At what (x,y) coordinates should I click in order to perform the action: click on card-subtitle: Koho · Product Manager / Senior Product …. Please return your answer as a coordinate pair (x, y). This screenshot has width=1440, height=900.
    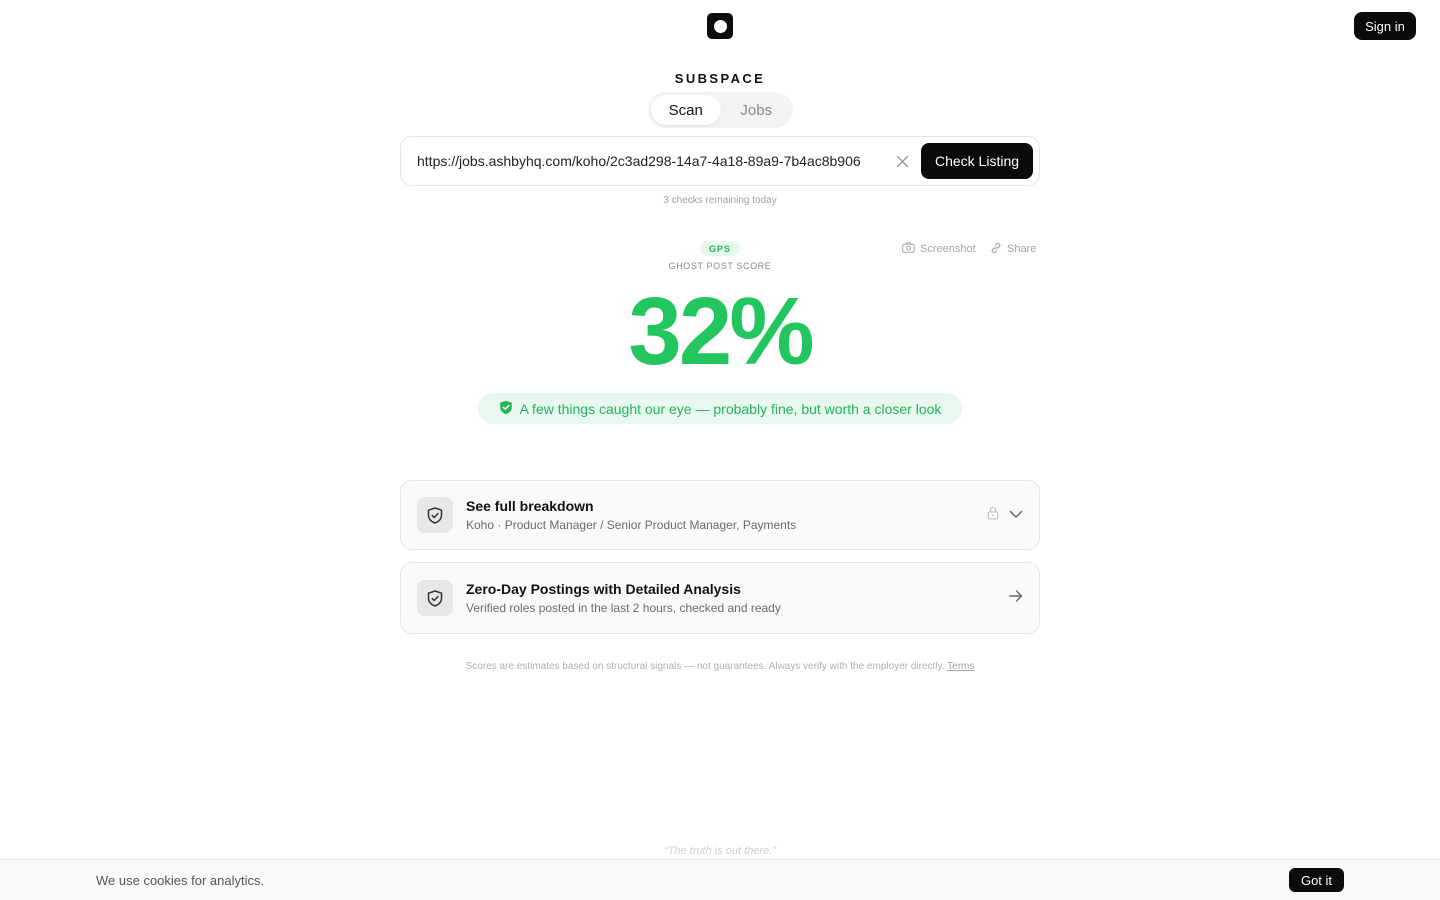
    Looking at the image, I should click on (631, 525).